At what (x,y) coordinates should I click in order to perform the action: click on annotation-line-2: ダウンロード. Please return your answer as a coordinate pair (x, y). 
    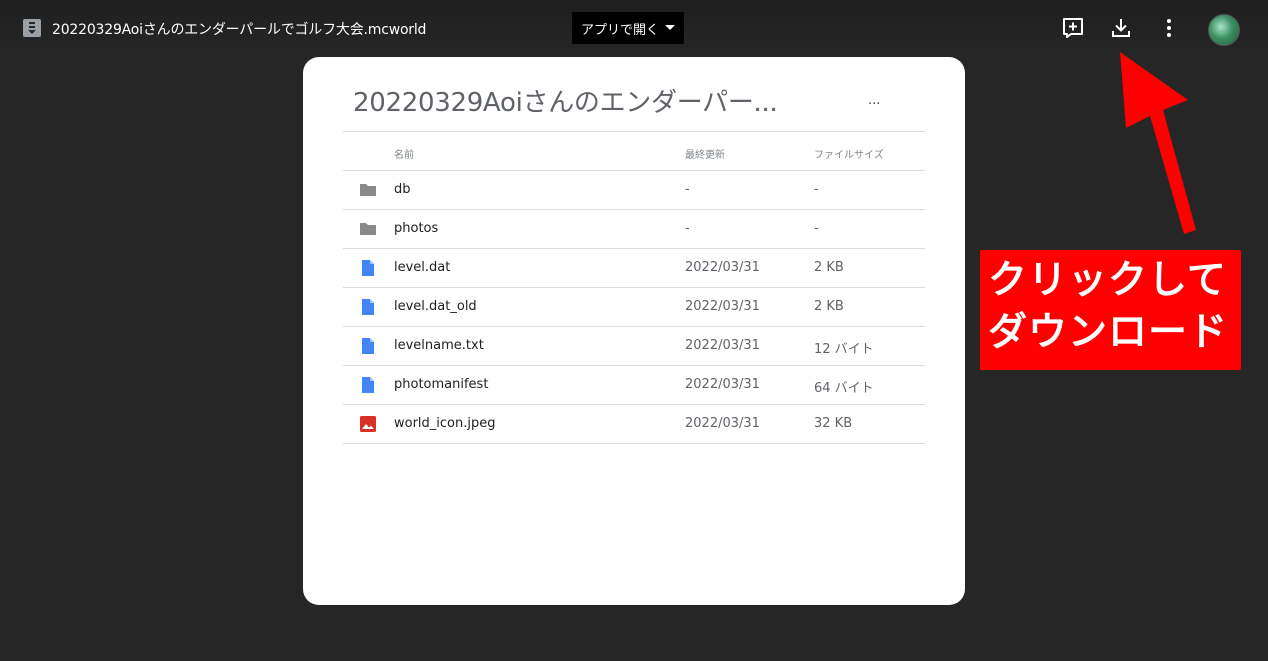
    Looking at the image, I should click on (1108, 332).